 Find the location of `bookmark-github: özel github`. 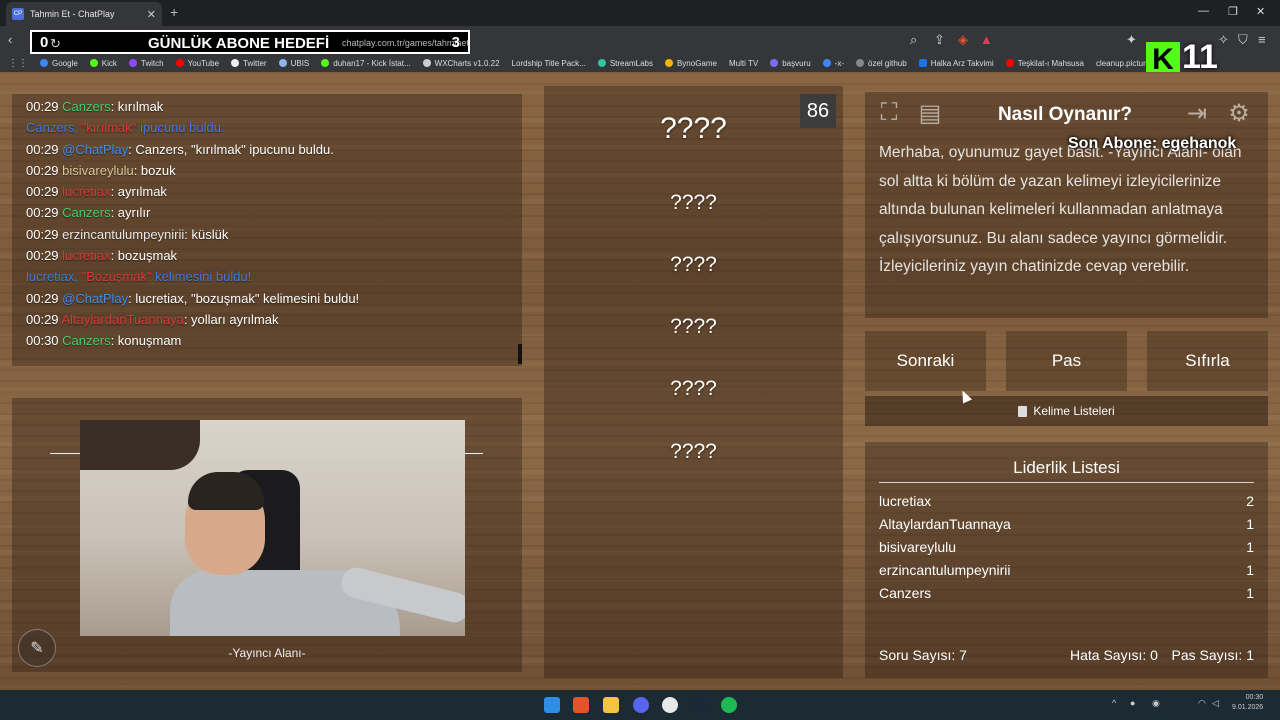

bookmark-github: özel github is located at coordinates (881, 63).